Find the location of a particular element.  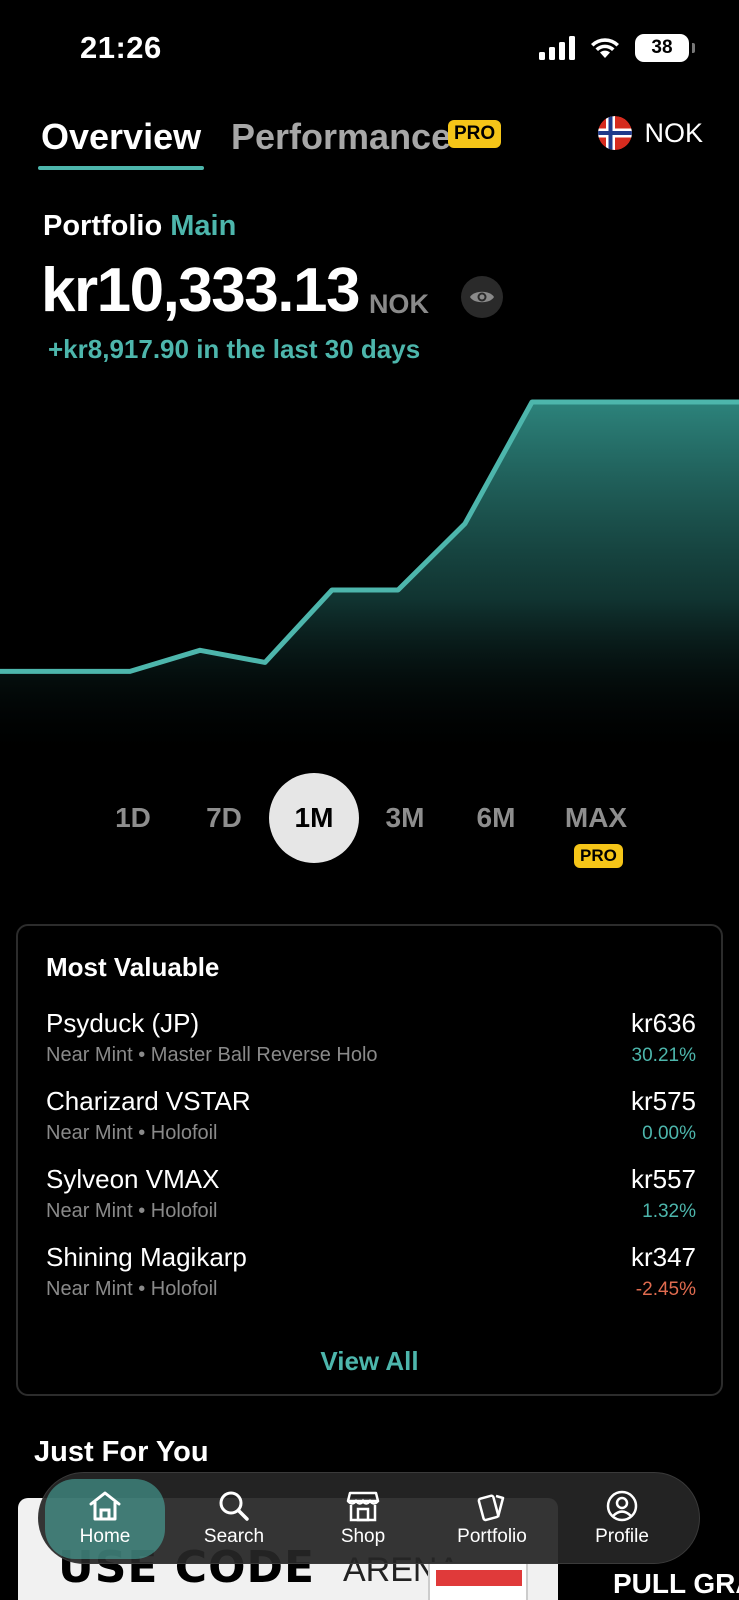

performance-pro-badge: PRO is located at coordinates (475, 134).